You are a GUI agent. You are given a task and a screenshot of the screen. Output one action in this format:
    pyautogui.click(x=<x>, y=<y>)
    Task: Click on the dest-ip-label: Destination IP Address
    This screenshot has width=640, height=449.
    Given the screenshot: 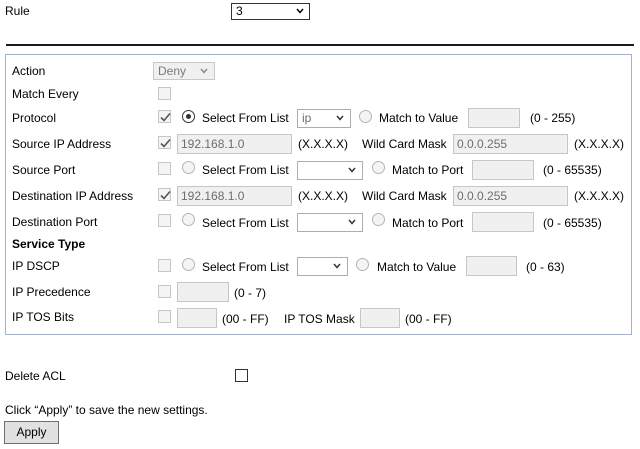 What is the action you would take?
    pyautogui.click(x=73, y=196)
    